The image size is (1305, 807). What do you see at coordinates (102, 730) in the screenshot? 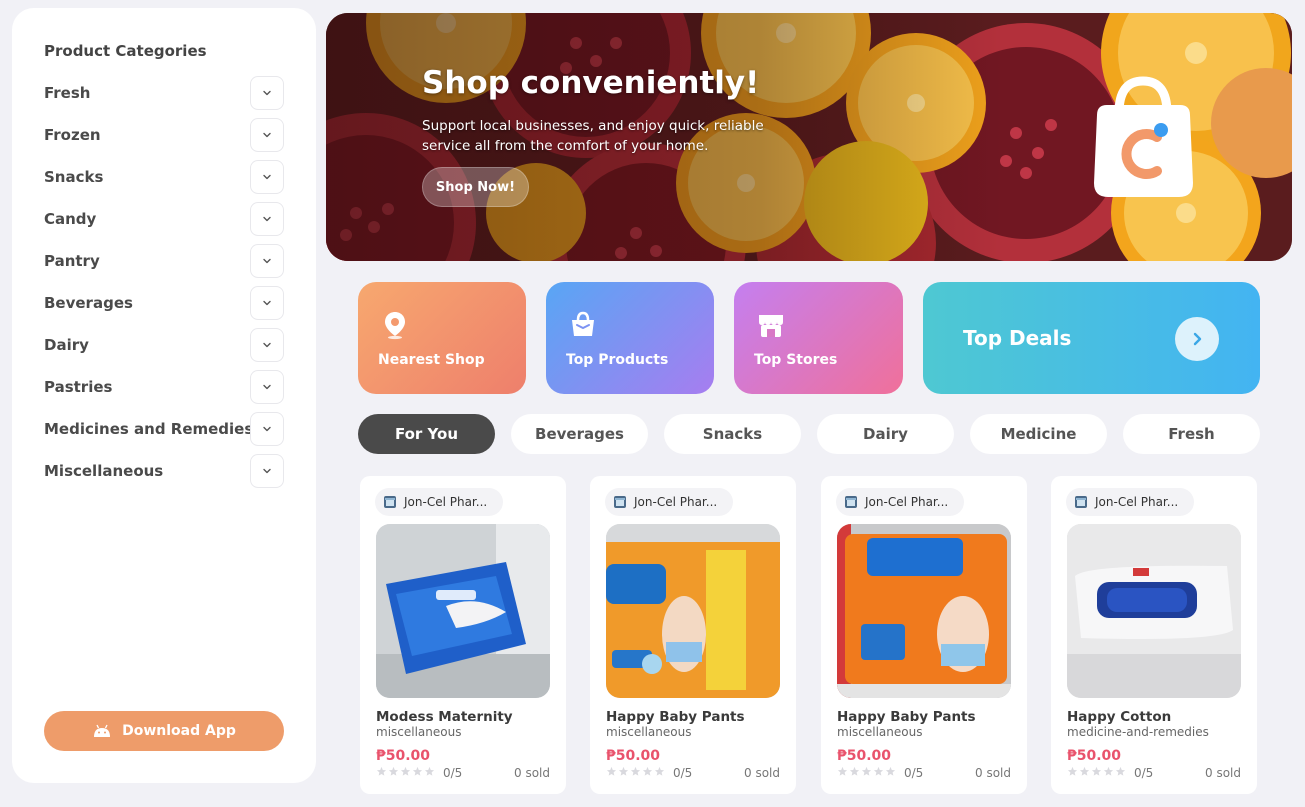
I see `android-icon` at bounding box center [102, 730].